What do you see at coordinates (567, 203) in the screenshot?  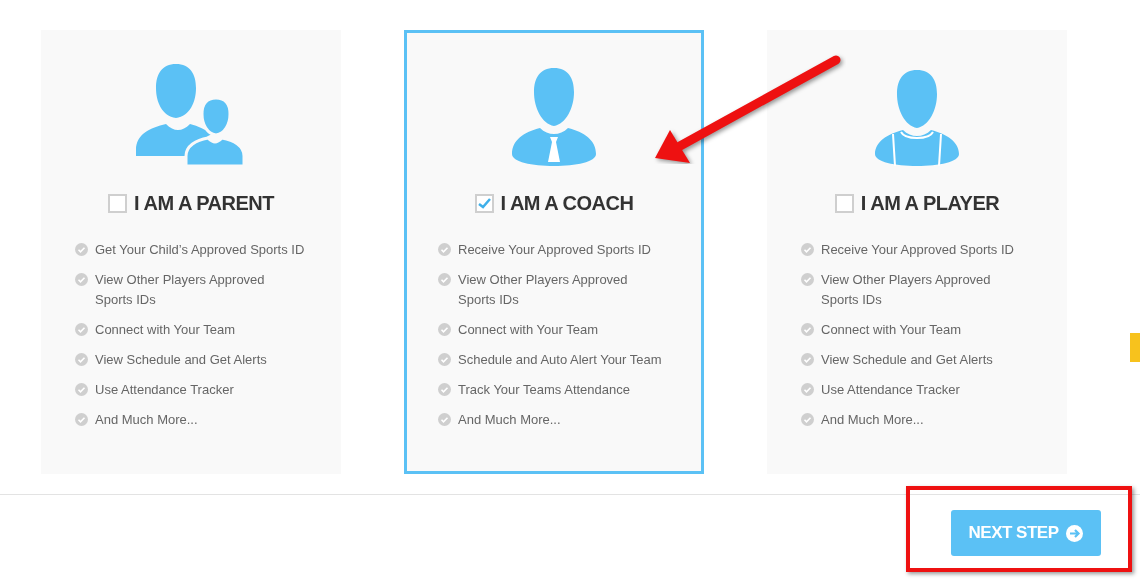 I see `role-title: I AM A COACH` at bounding box center [567, 203].